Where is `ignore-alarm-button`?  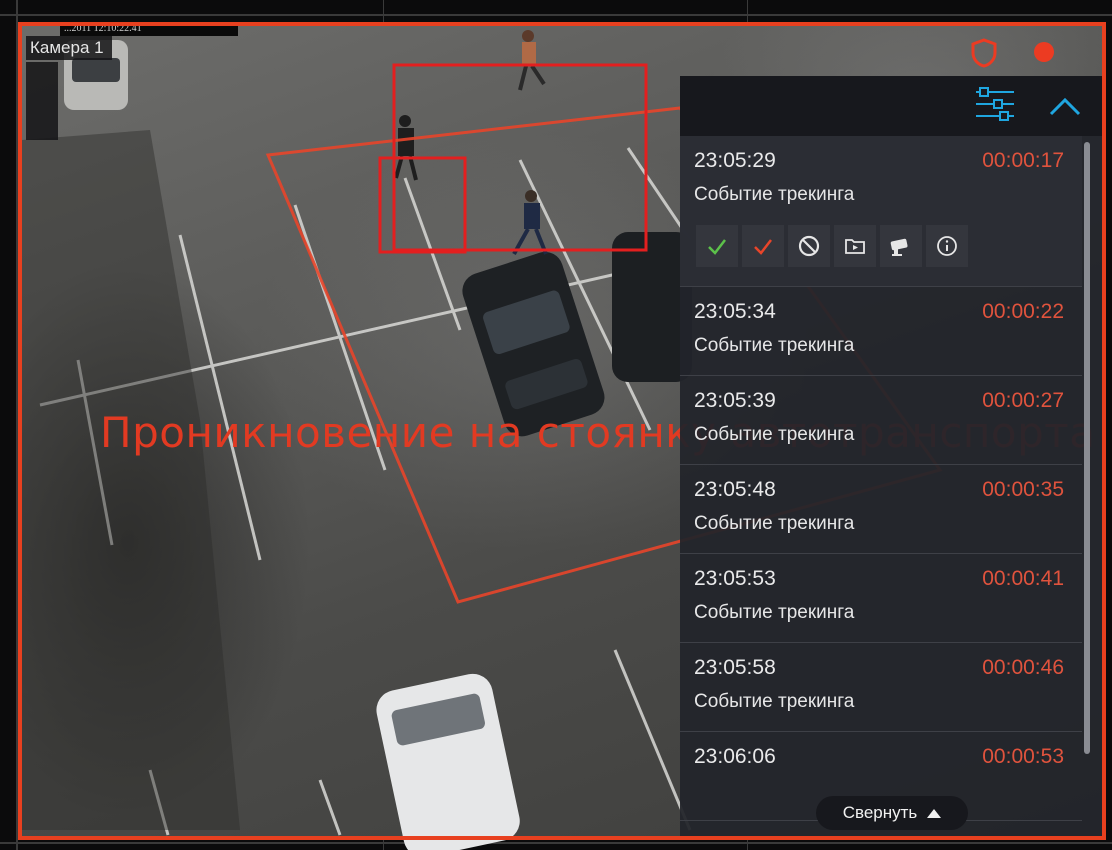
ignore-alarm-button is located at coordinates (809, 246).